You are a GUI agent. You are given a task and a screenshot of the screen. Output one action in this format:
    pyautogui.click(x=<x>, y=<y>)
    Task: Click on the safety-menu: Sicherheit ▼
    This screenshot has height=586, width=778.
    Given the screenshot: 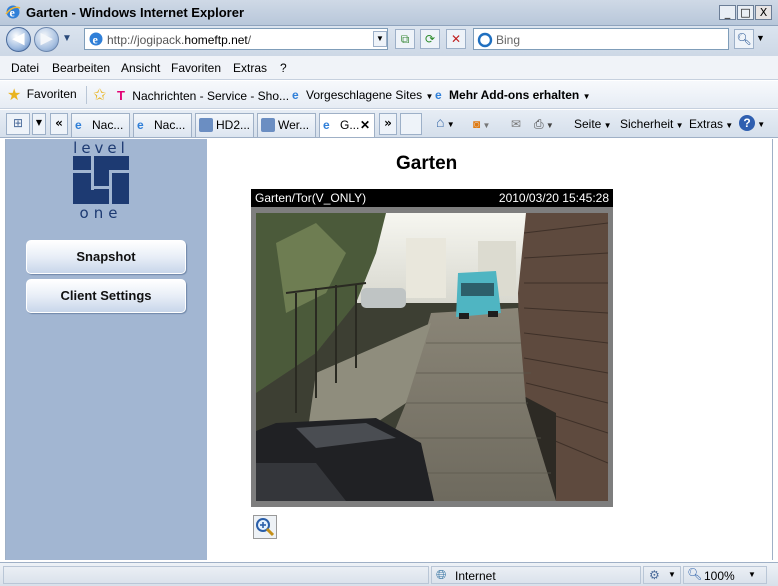 What is the action you would take?
    pyautogui.click(x=652, y=124)
    